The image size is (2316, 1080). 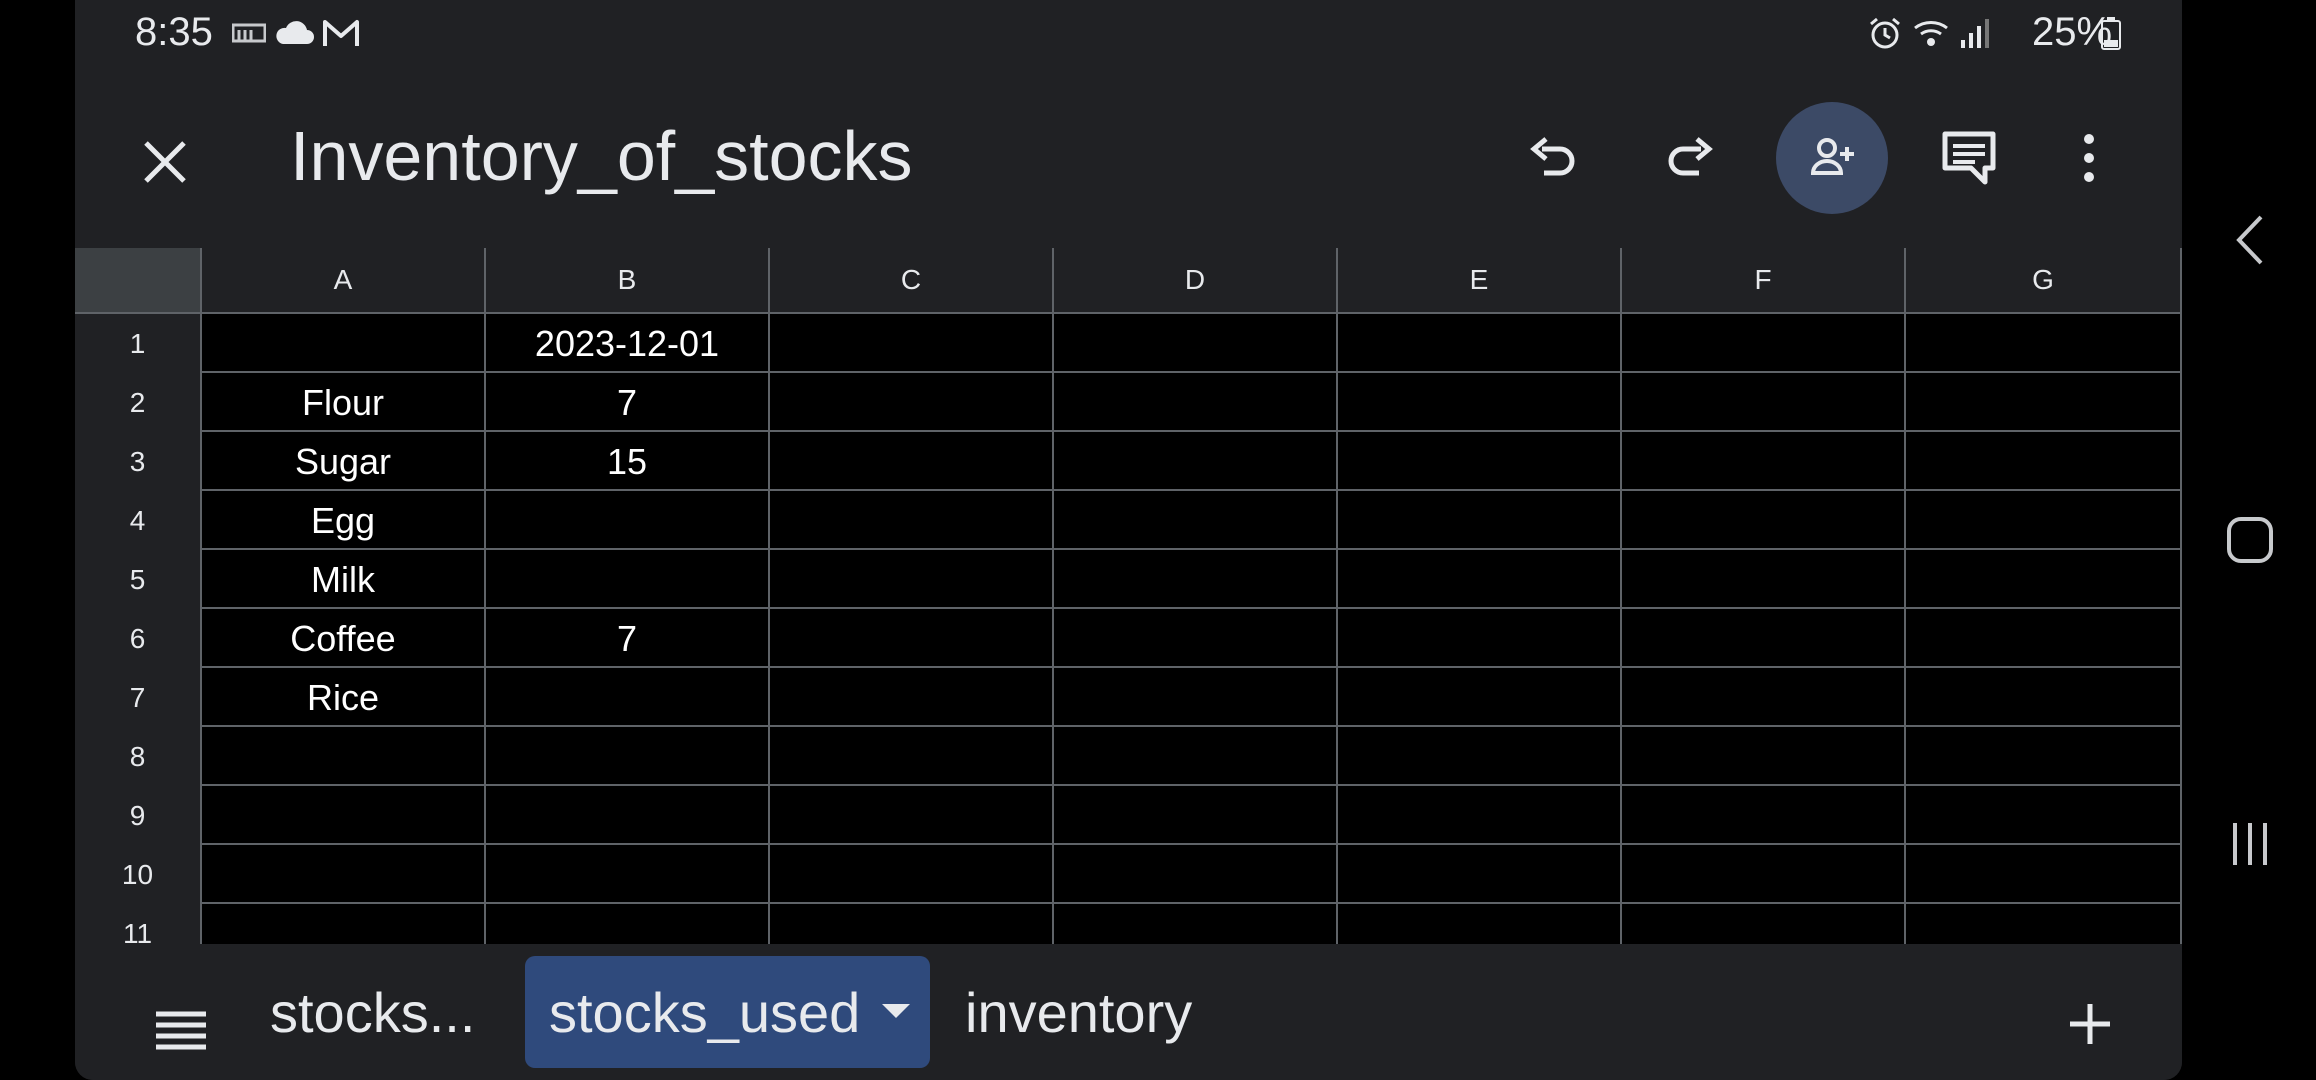 What do you see at coordinates (138, 874) in the screenshot?
I see `row-header: 10` at bounding box center [138, 874].